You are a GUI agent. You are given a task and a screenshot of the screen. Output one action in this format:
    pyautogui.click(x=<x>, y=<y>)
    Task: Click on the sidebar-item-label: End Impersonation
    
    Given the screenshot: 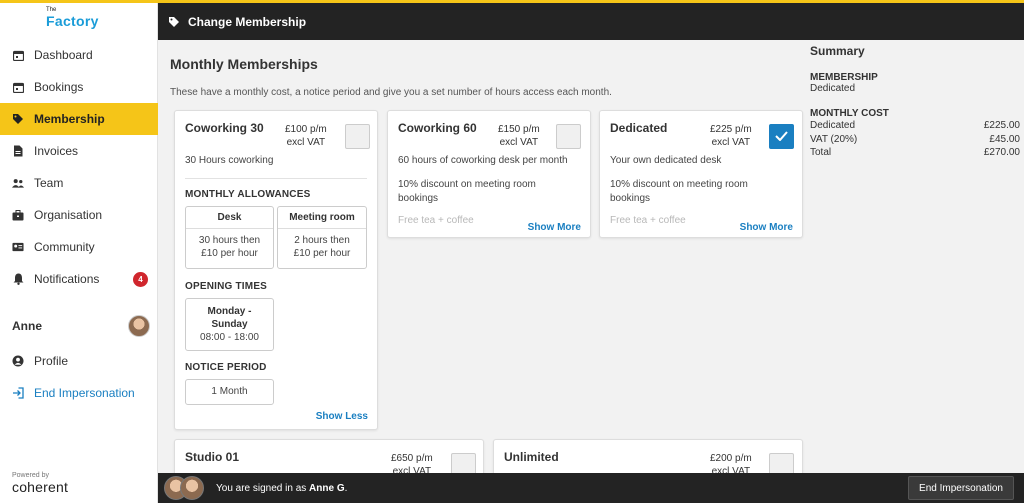 What is the action you would take?
    pyautogui.click(x=84, y=393)
    